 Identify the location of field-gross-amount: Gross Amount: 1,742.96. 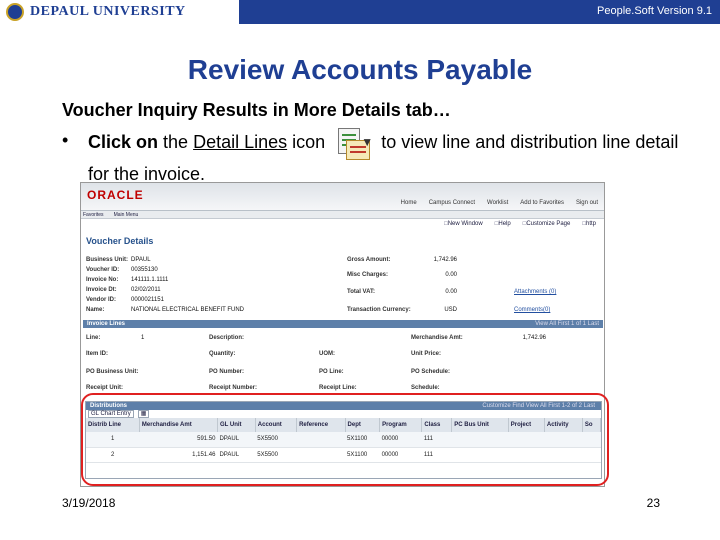
(402, 260).